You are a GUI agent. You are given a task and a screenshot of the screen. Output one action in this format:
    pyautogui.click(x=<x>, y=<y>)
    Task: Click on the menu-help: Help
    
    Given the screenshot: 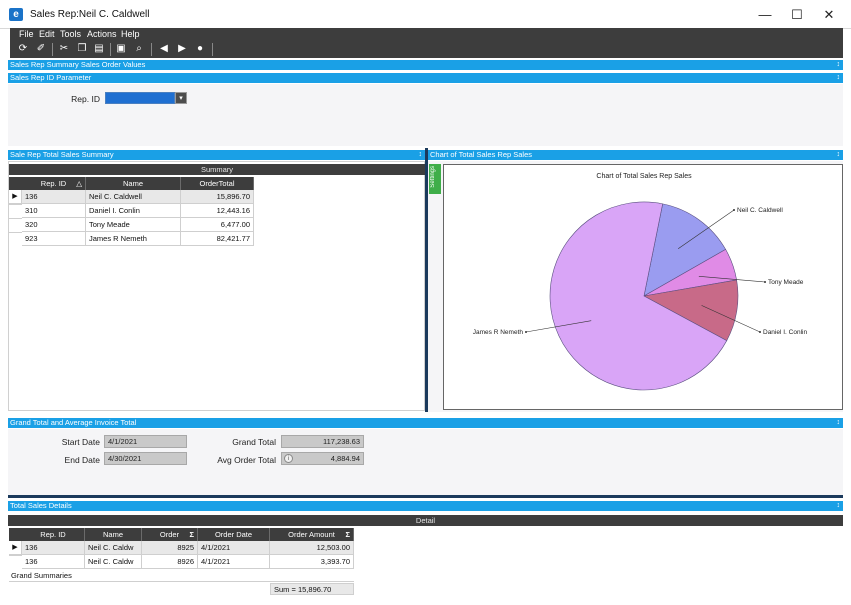 What is the action you would take?
    pyautogui.click(x=130, y=34)
    